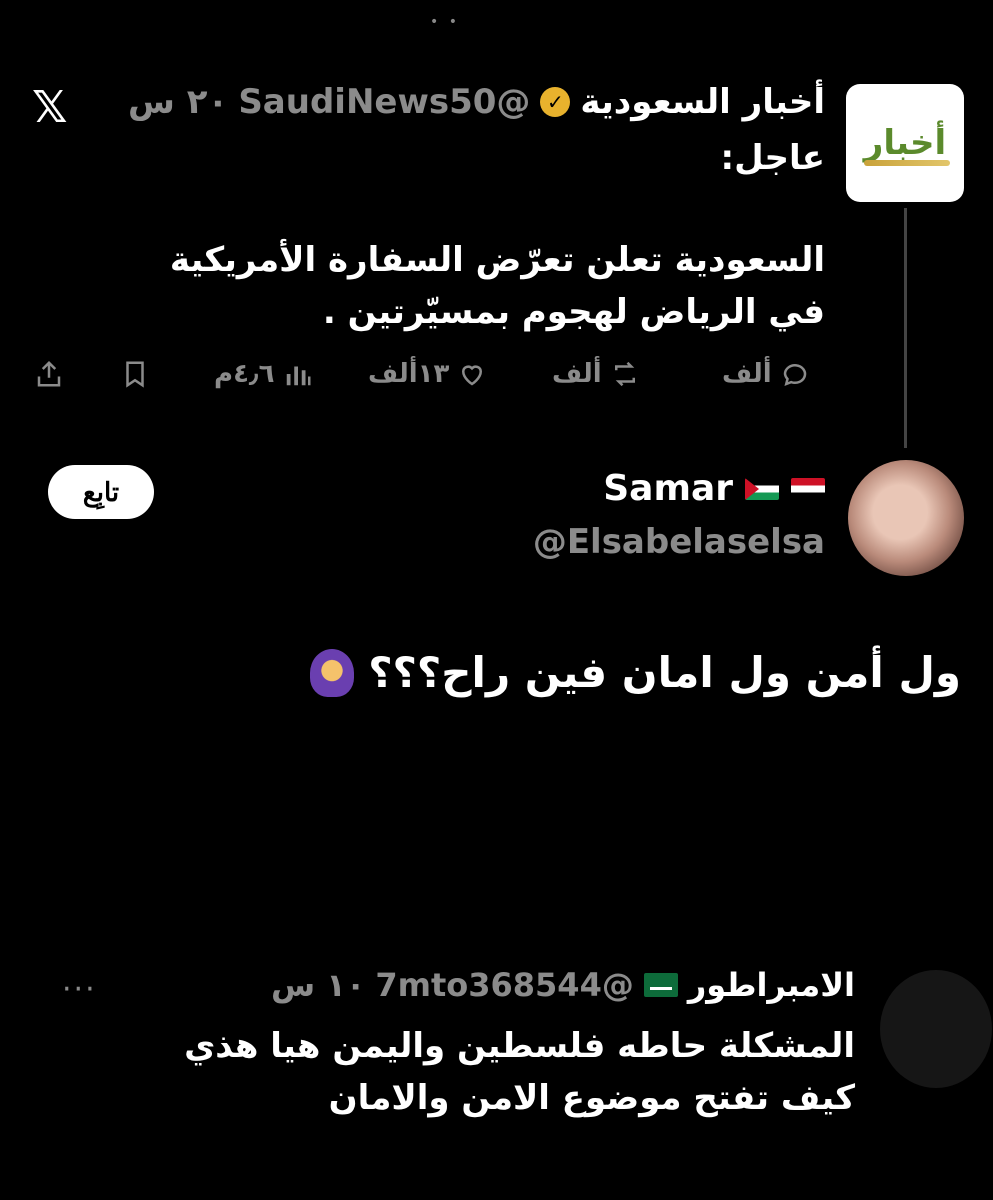 The width and height of the screenshot is (993, 1200). What do you see at coordinates (244, 374) in the screenshot?
I see `views-count: ٤٫٦م` at bounding box center [244, 374].